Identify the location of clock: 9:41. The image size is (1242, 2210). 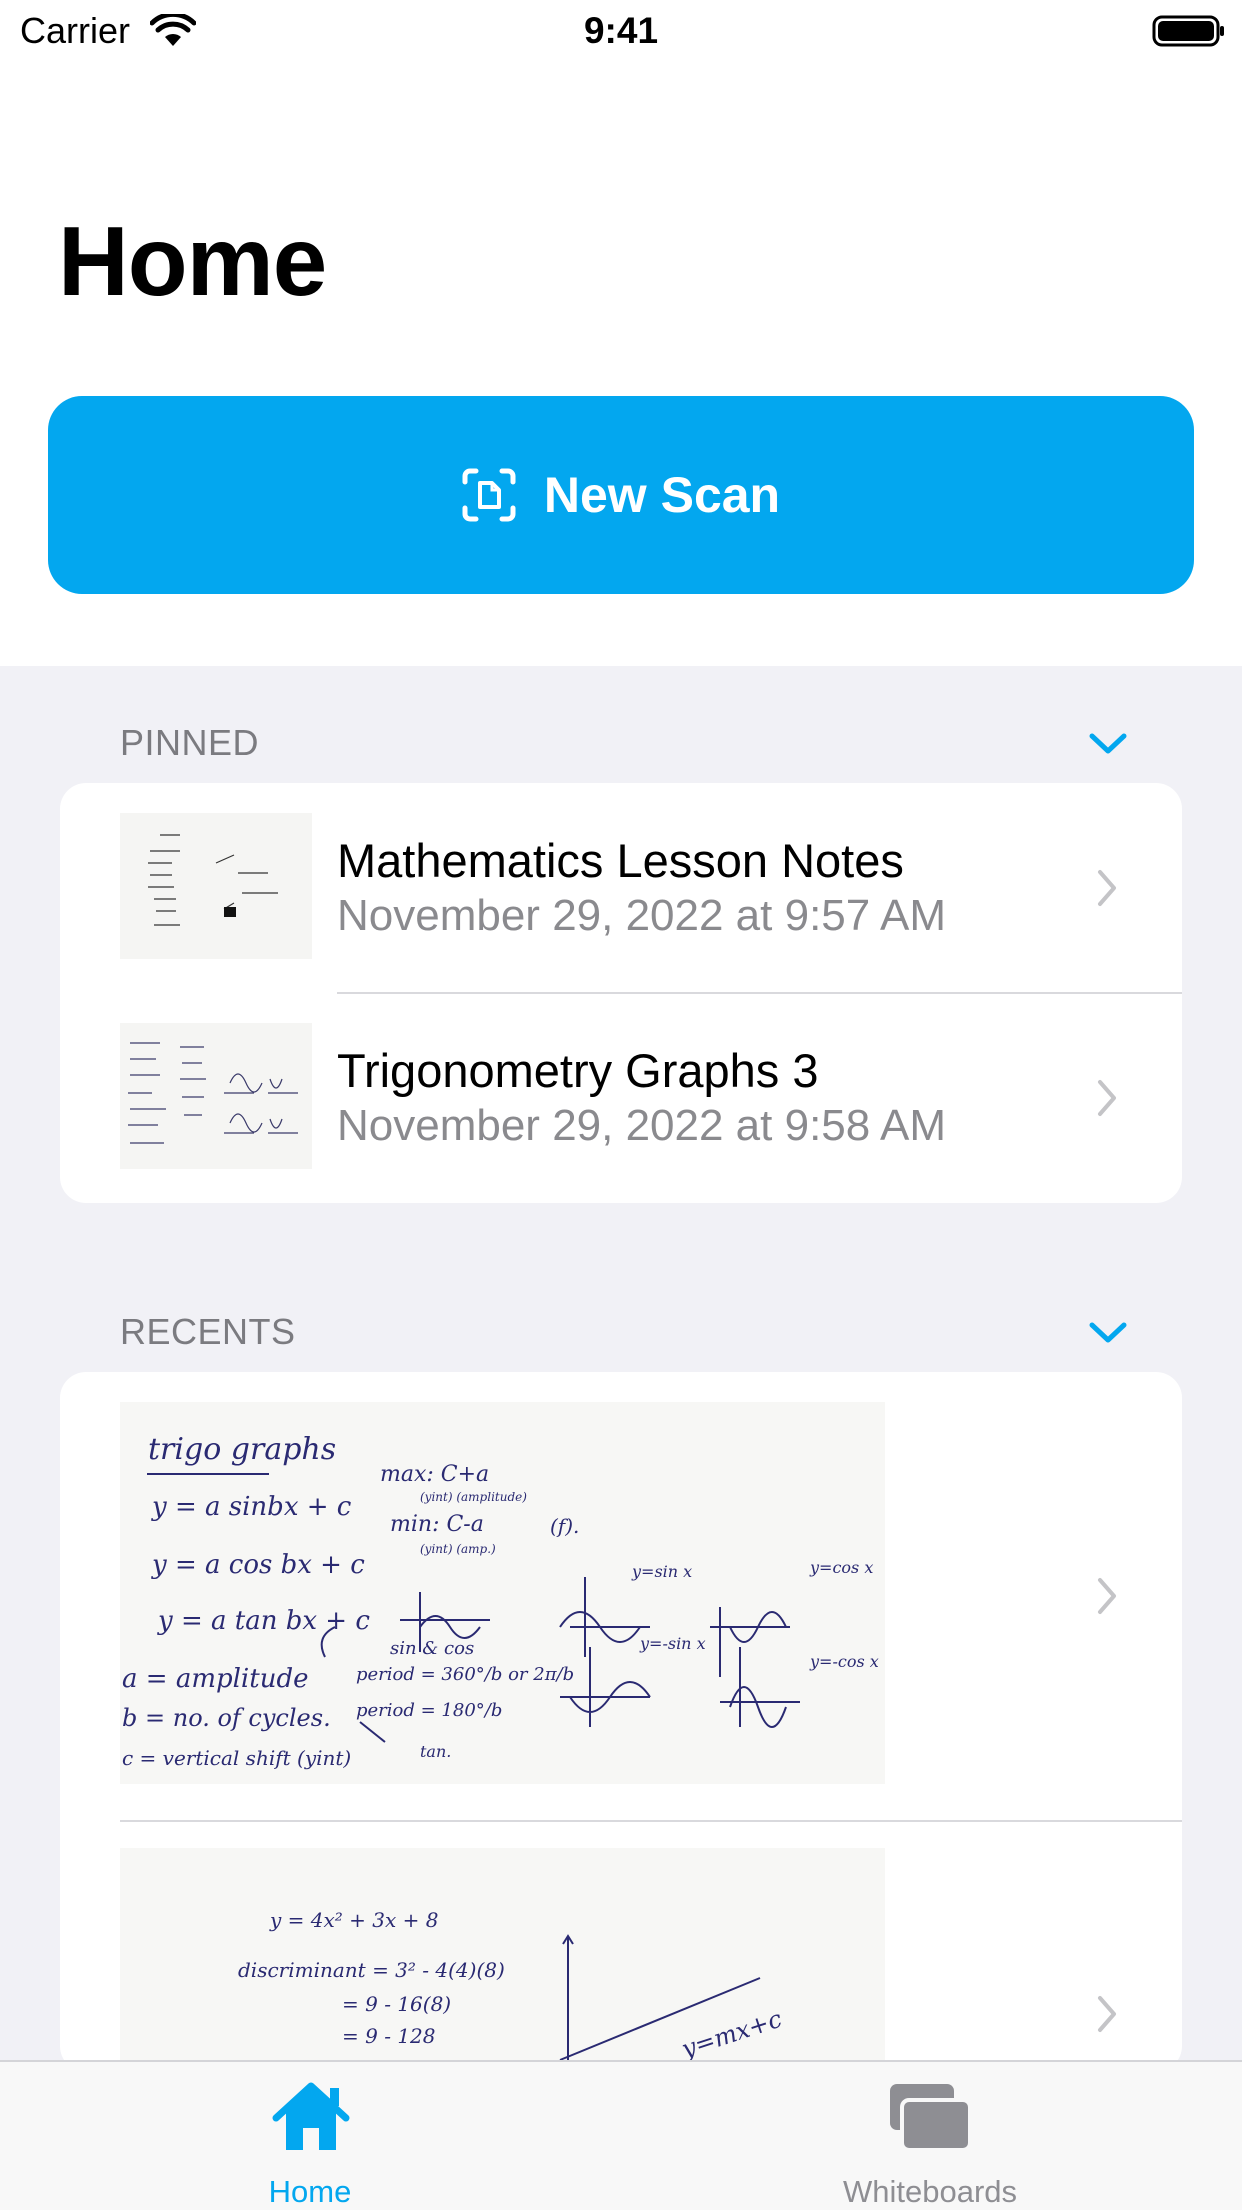
(621, 30).